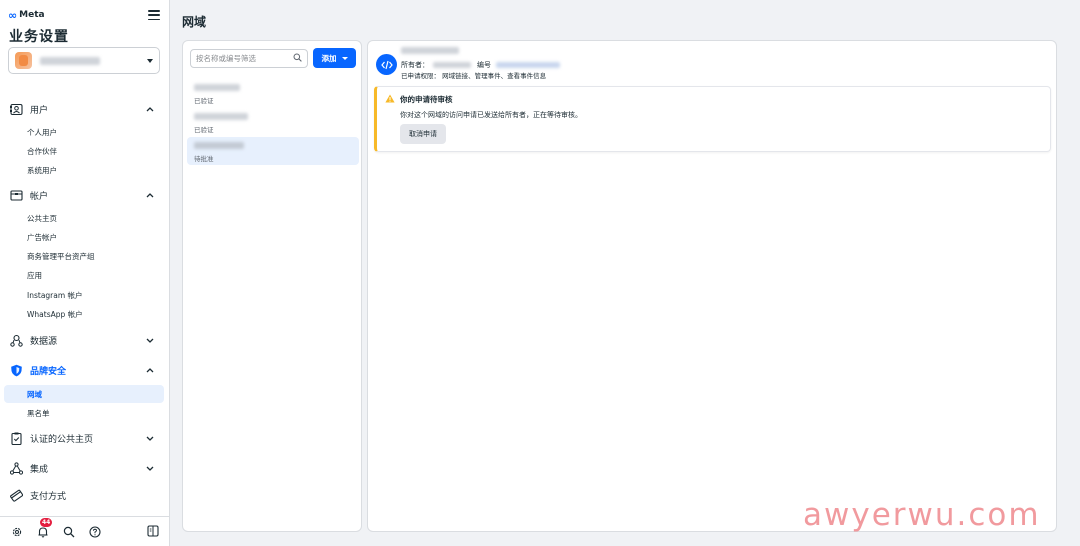 The image size is (1080, 546). Describe the element at coordinates (84, 394) in the screenshot. I see `sidebar-item-domains: 网域` at that location.